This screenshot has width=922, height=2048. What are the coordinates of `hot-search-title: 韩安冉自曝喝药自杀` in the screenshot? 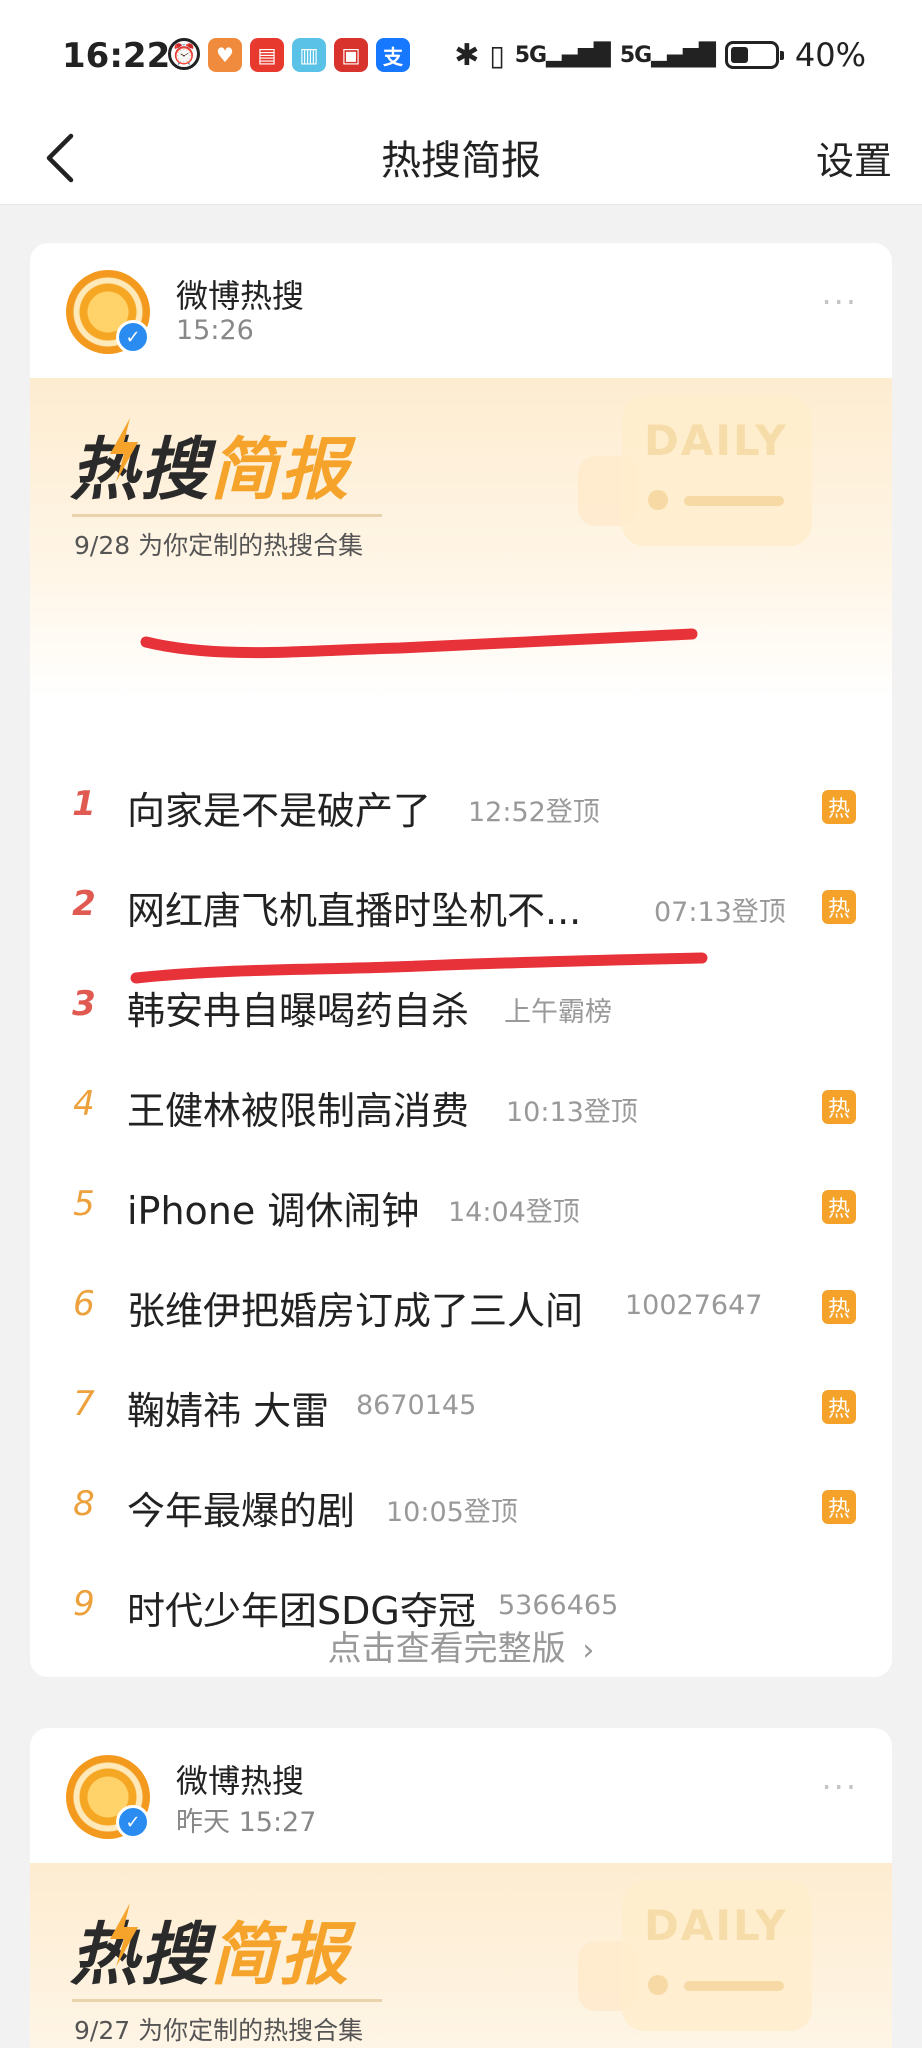 It's located at (298, 1011).